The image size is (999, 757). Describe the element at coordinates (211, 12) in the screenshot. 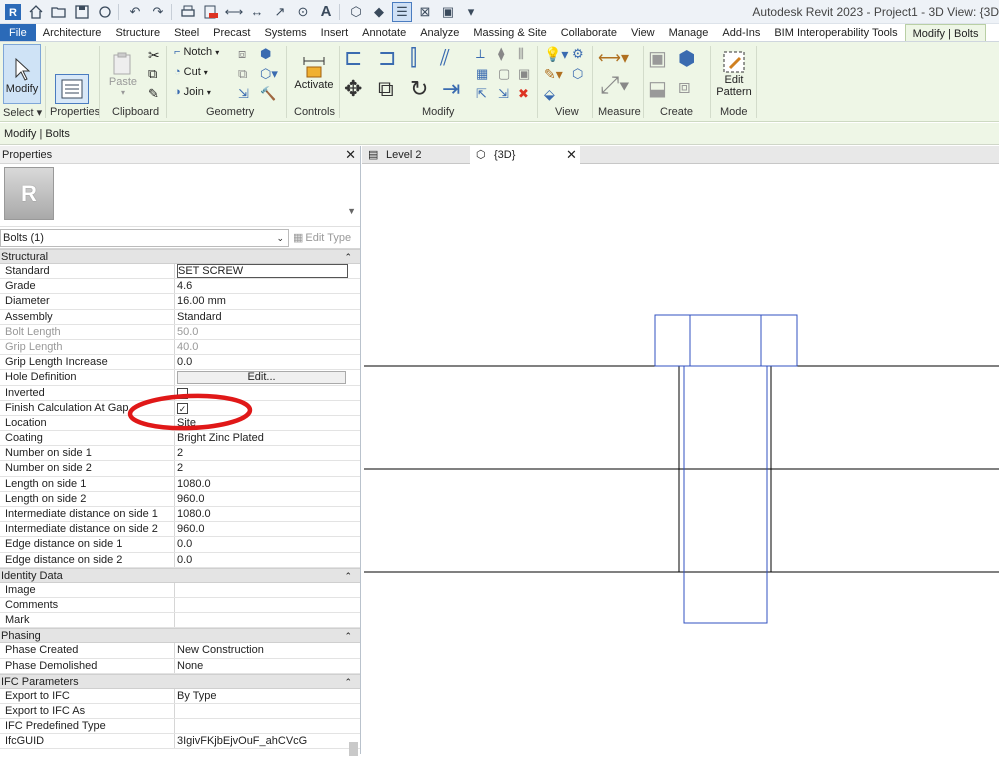

I see `pdf-export-icon` at that location.